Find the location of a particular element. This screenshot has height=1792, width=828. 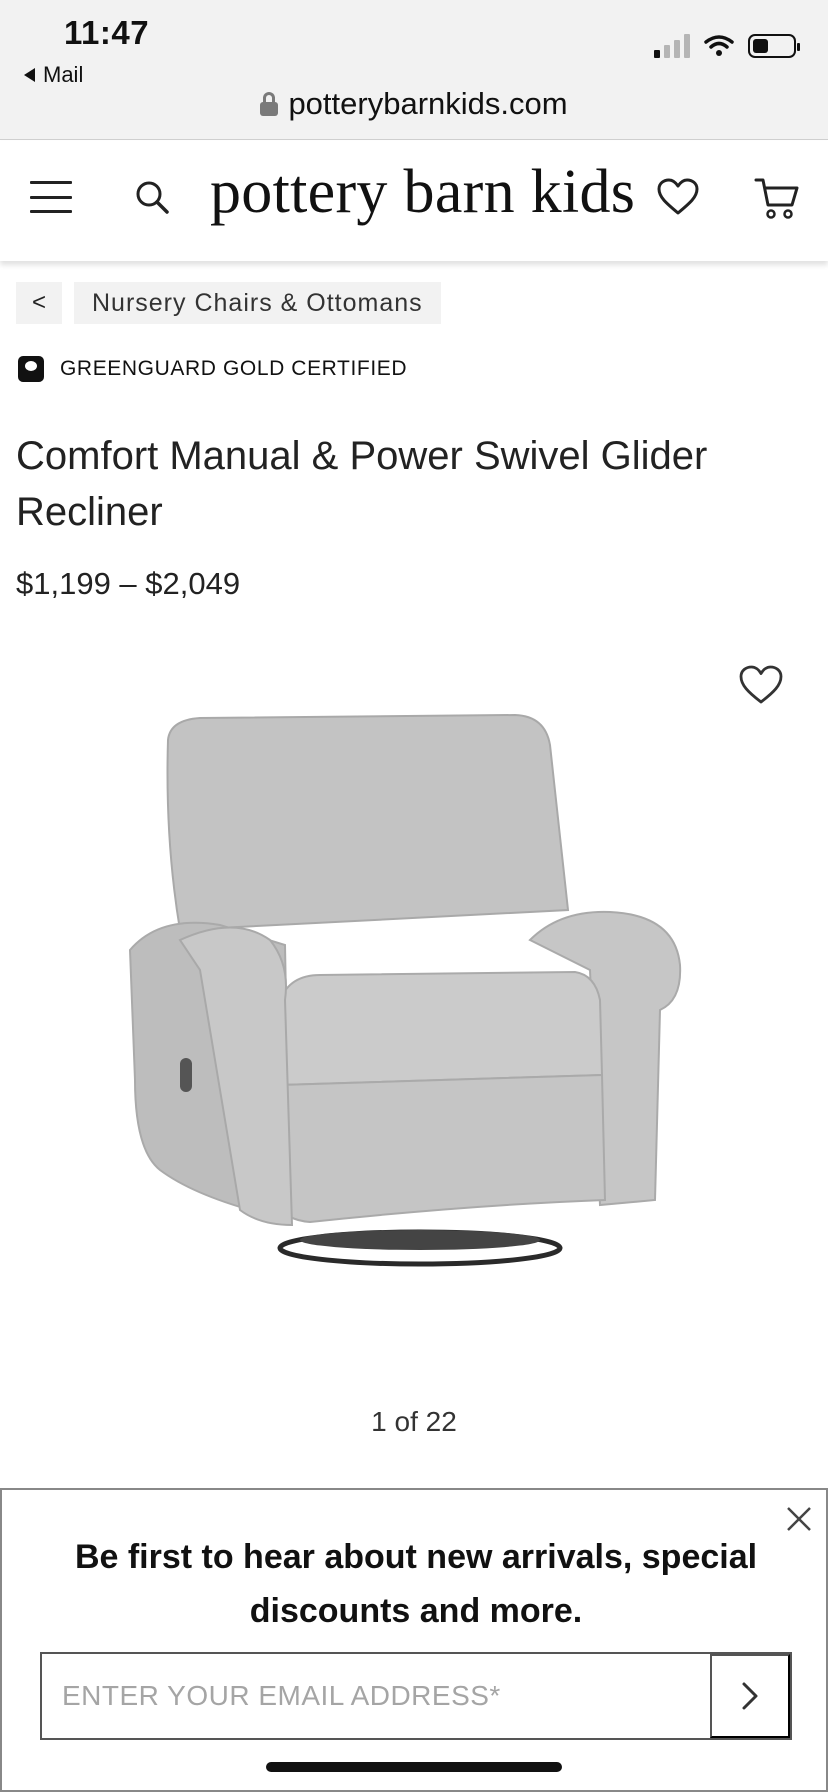

newsletter-form is located at coordinates (416, 1696).